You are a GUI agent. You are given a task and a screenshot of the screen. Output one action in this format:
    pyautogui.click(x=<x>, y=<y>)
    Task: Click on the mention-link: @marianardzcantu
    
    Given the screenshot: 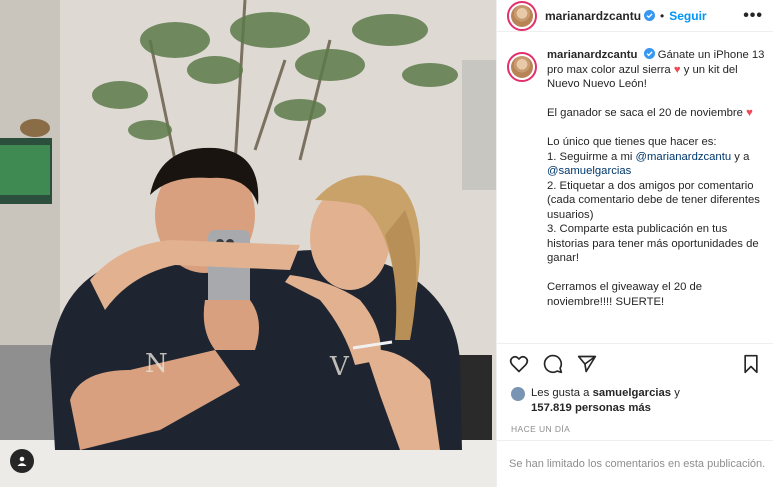 What is the action you would take?
    pyautogui.click(x=684, y=157)
    